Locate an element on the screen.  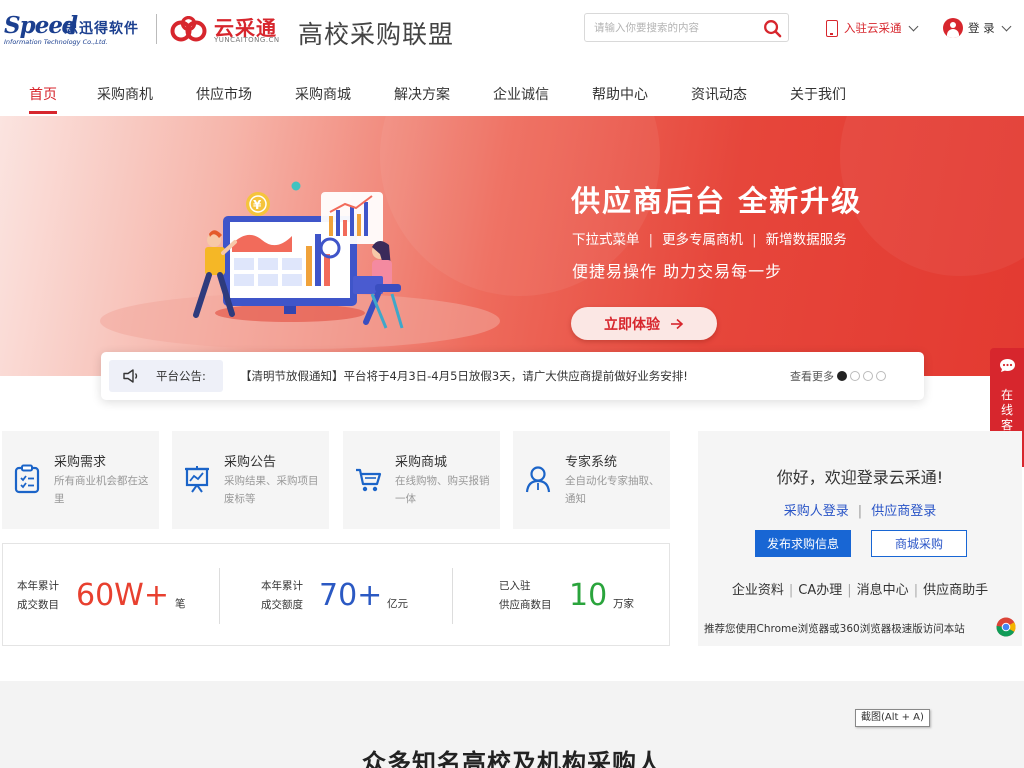
card-title: 专家系统 is located at coordinates (591, 462).